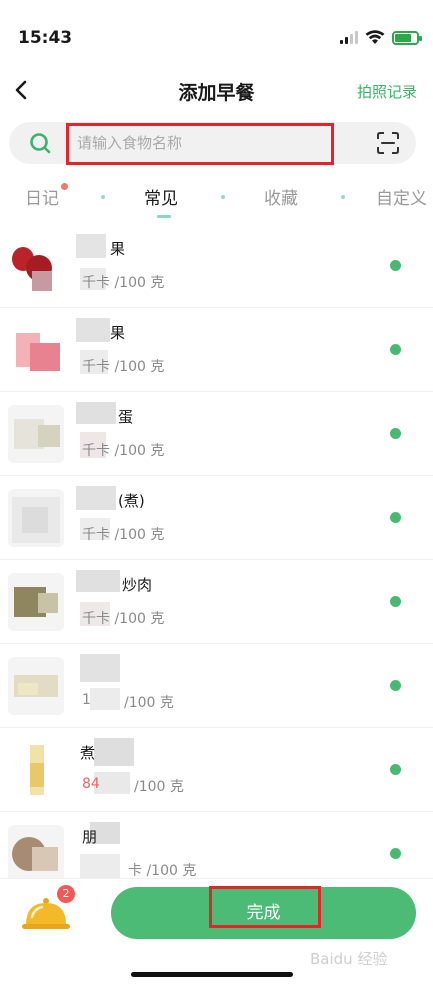 The height and width of the screenshot is (995, 433). I want to click on tab-favorites: 收藏, so click(281, 196).